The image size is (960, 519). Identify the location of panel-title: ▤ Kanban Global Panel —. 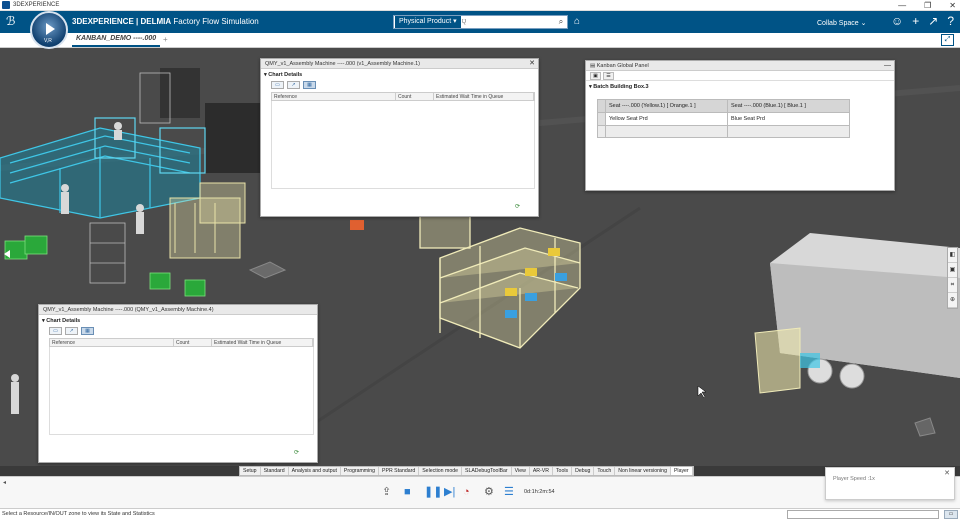
(740, 66).